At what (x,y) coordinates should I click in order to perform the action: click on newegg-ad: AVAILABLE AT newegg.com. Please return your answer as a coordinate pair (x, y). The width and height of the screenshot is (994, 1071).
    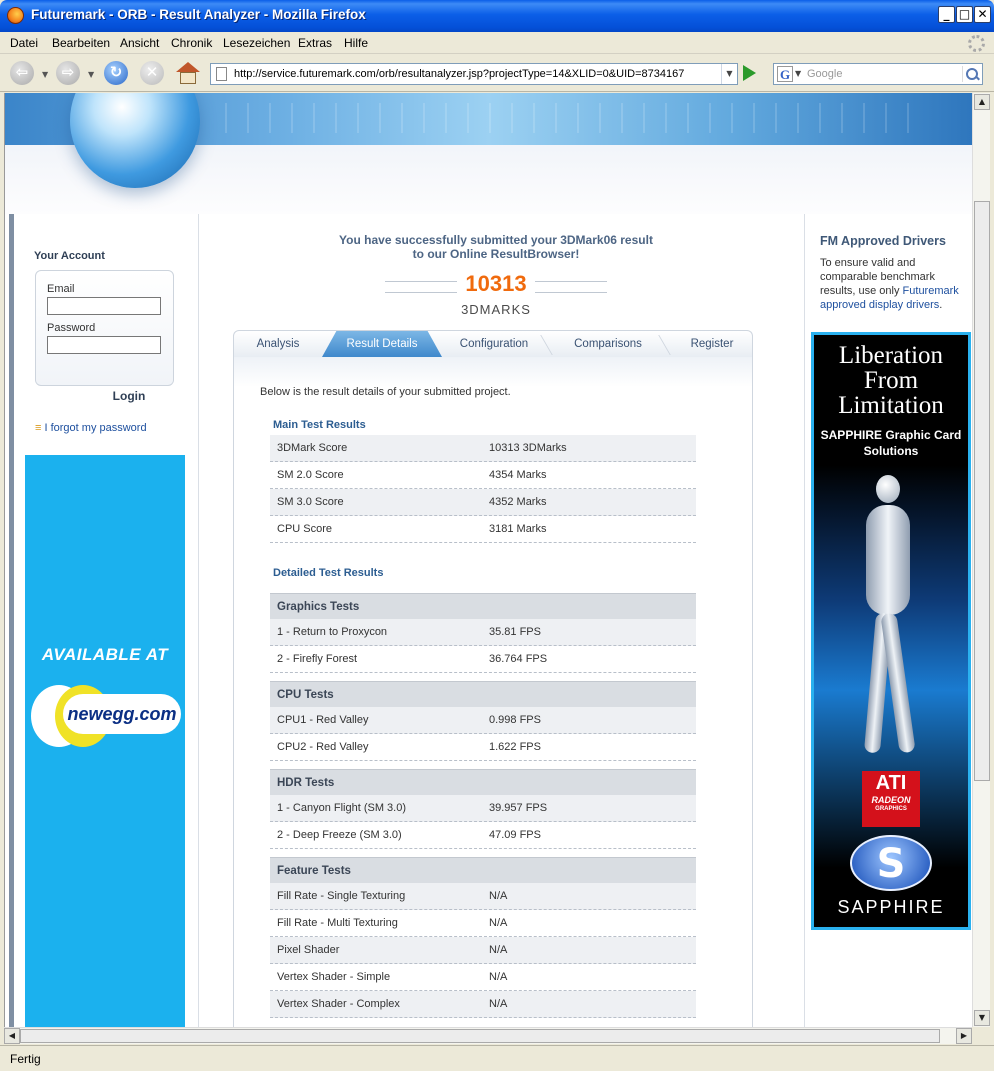
    Looking at the image, I should click on (105, 741).